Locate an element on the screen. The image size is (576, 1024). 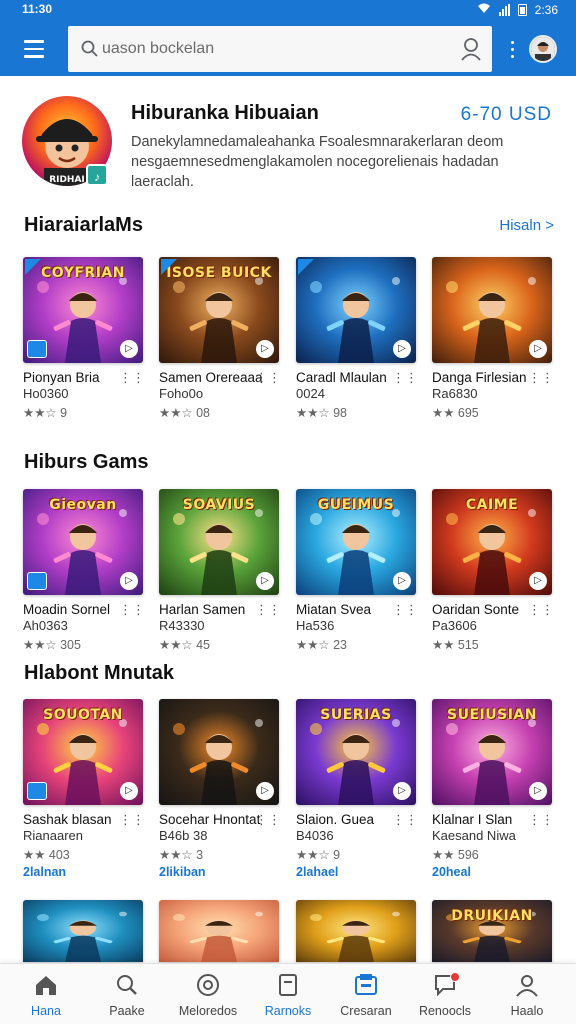
user-avatar is located at coordinates (543, 49).